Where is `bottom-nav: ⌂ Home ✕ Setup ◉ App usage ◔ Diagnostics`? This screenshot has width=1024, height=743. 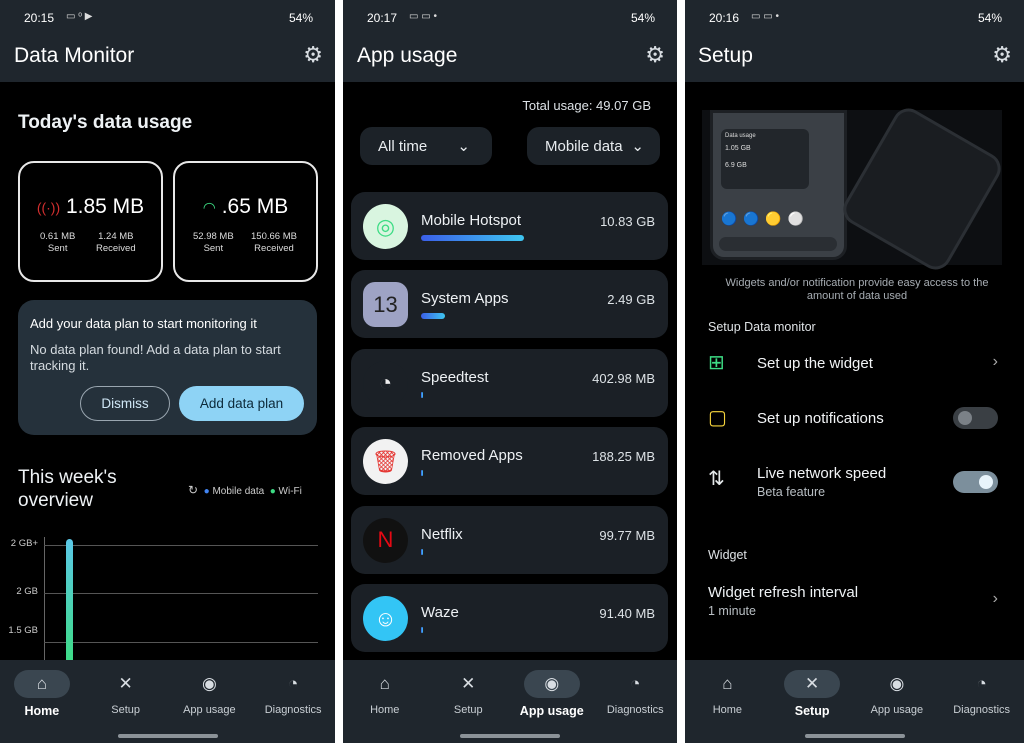
bottom-nav: ⌂ Home ✕ Setup ◉ App usage ◔ Diagnostics is located at coordinates (167, 701).